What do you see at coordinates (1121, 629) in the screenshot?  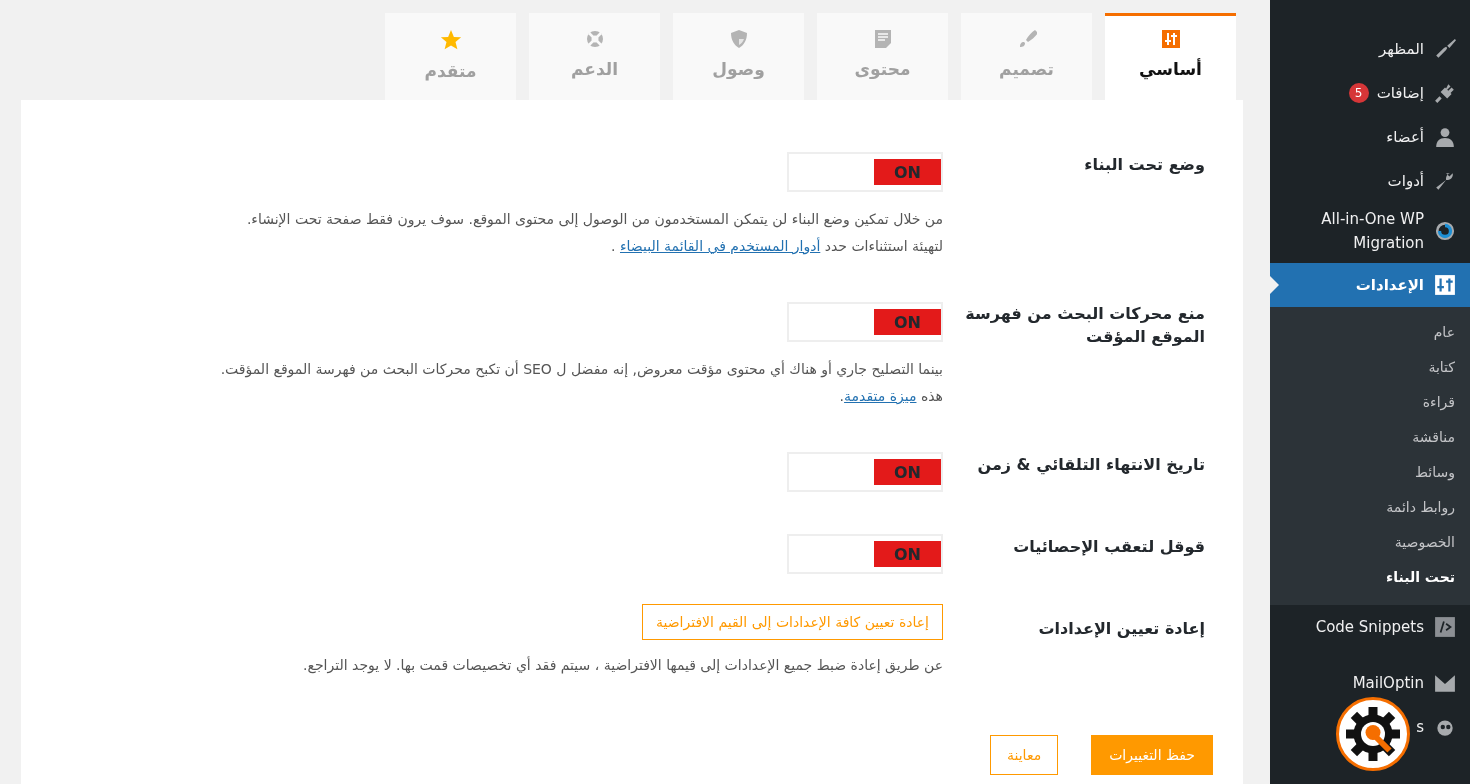 I see `setting-label: إعادة تعيين الإعدادات` at bounding box center [1121, 629].